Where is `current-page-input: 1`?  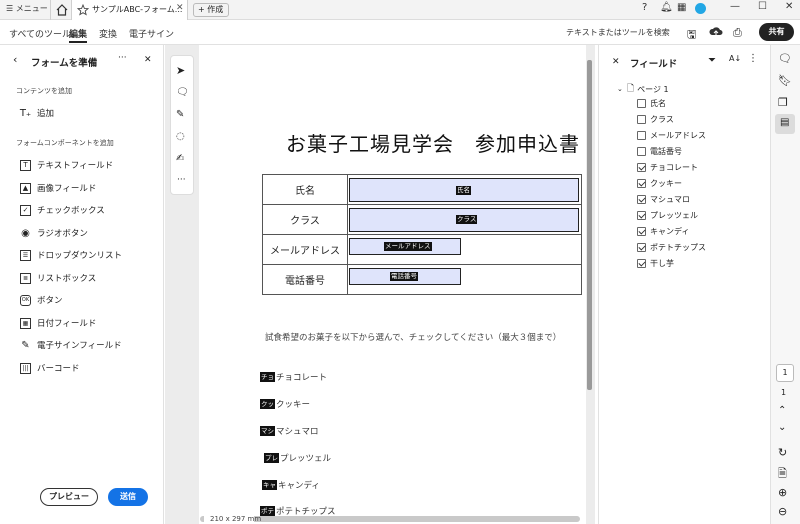
current-page-input: 1 is located at coordinates (785, 373).